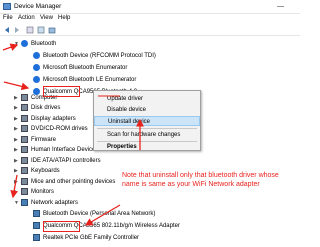  I want to click on arrow-network, so click(14, 186).